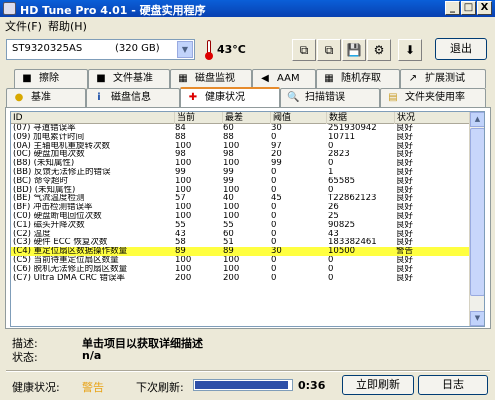  Describe the element at coordinates (60, 243) in the screenshot. I see `cell-id: (C3) 硬件 ECC 恢复次数` at that location.